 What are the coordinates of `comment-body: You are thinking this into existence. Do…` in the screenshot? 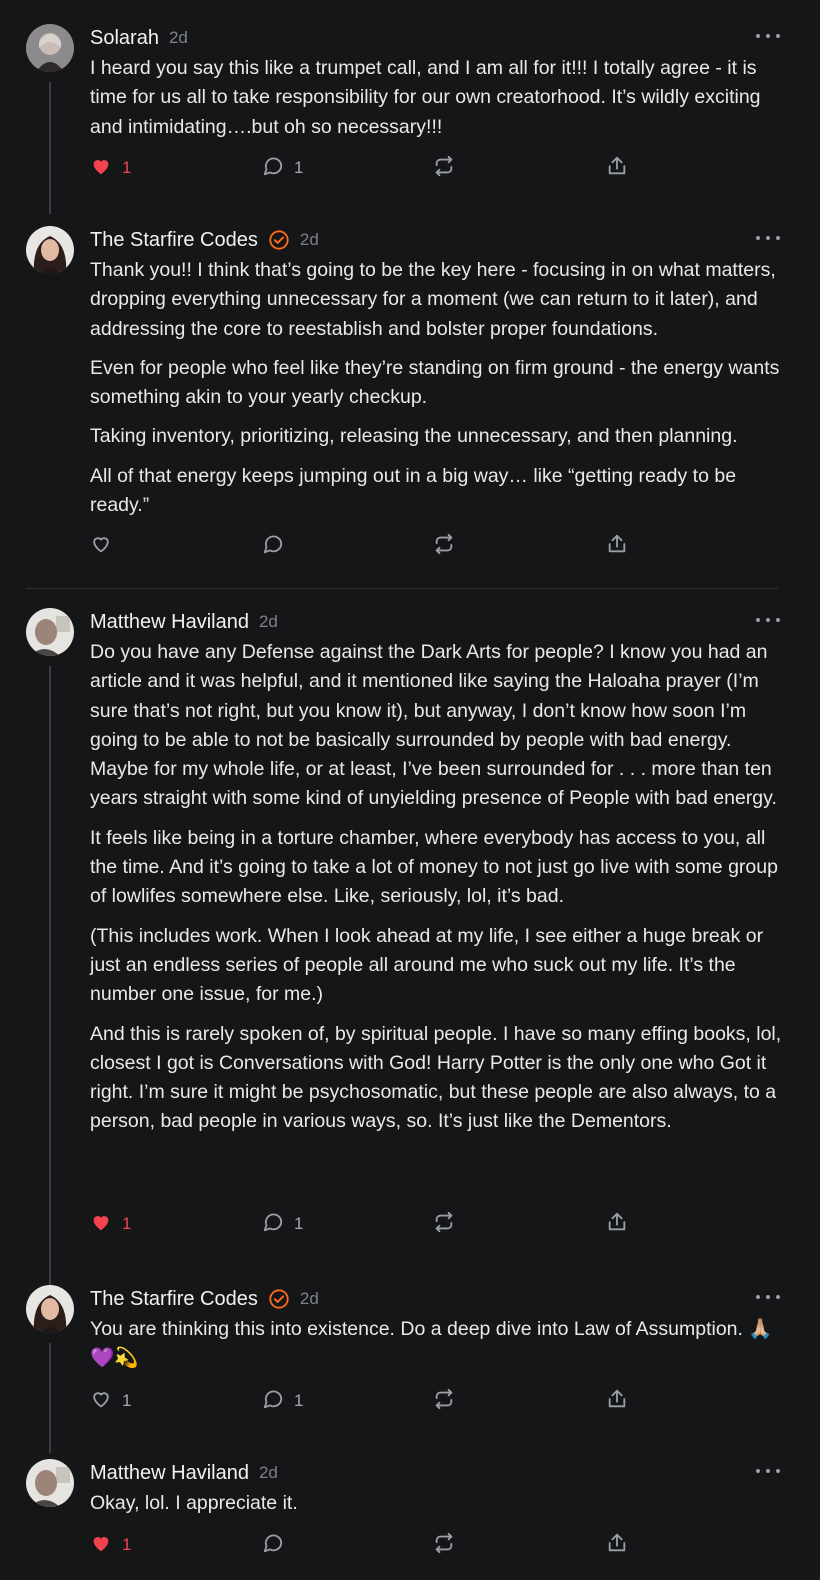 It's located at (440, 1349).